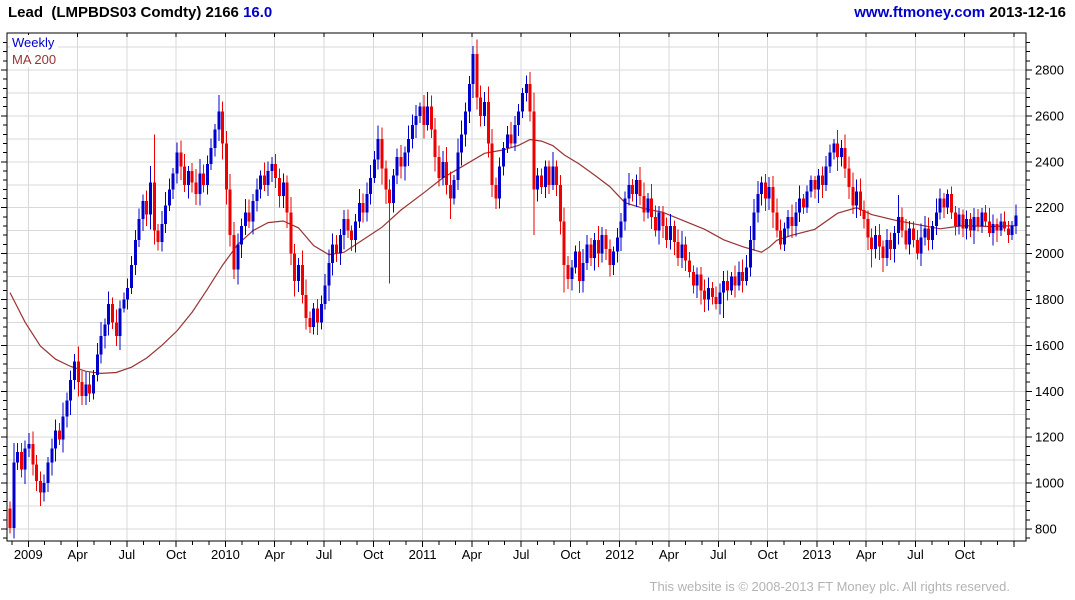 The width and height of the screenshot is (1075, 600). Describe the element at coordinates (1049, 483) in the screenshot. I see `y-tick-label: 1000` at that location.